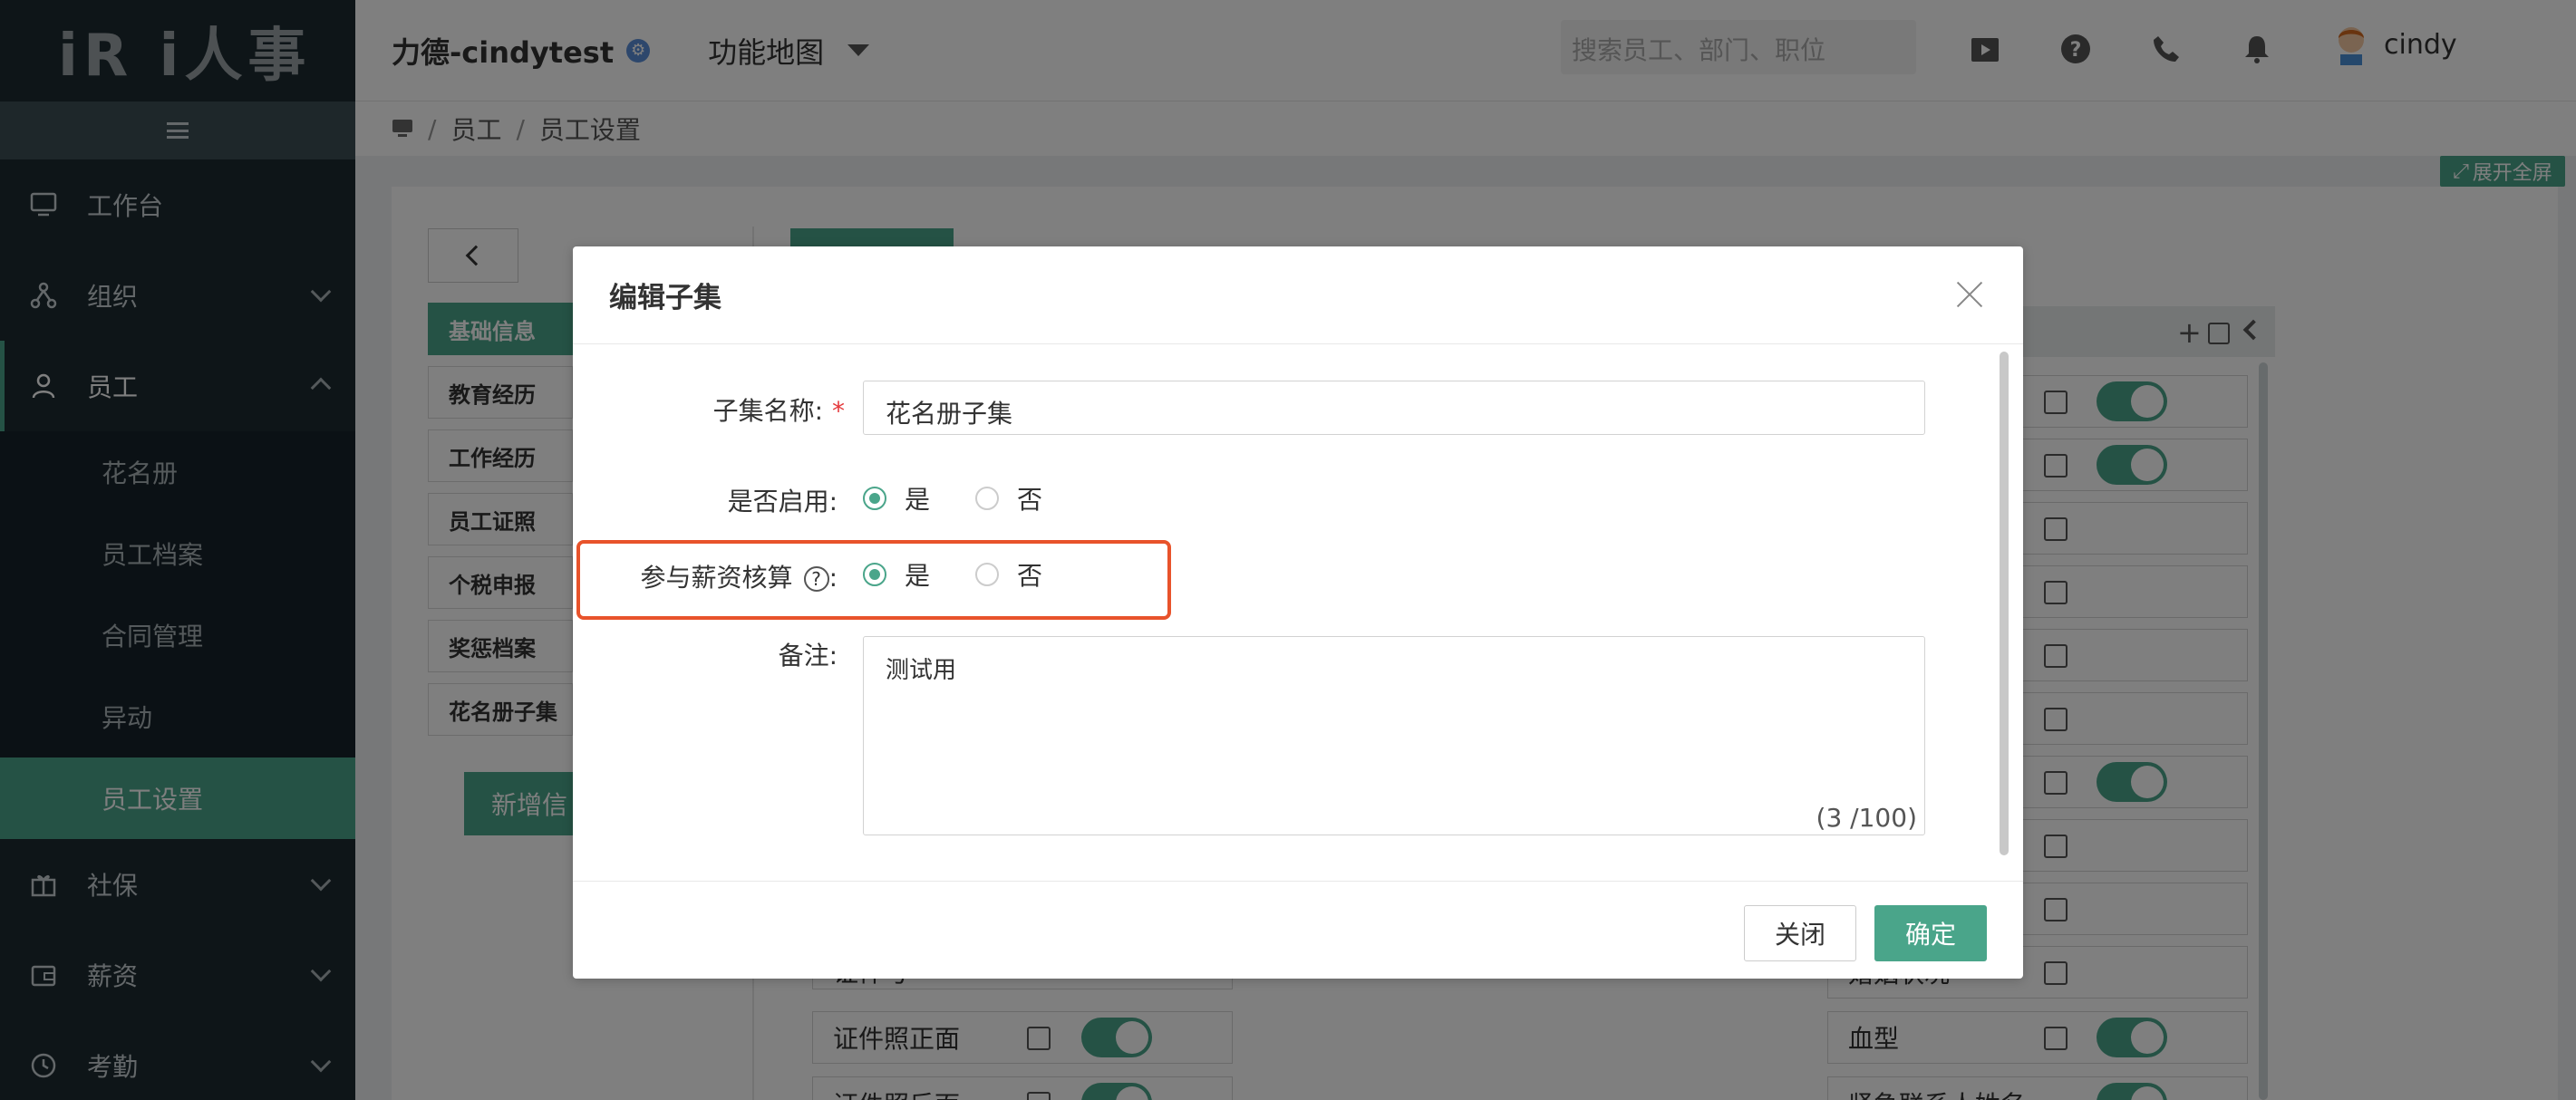  Describe the element at coordinates (1298, 930) in the screenshot. I see `dialog-footer: 关闭 确定` at that location.